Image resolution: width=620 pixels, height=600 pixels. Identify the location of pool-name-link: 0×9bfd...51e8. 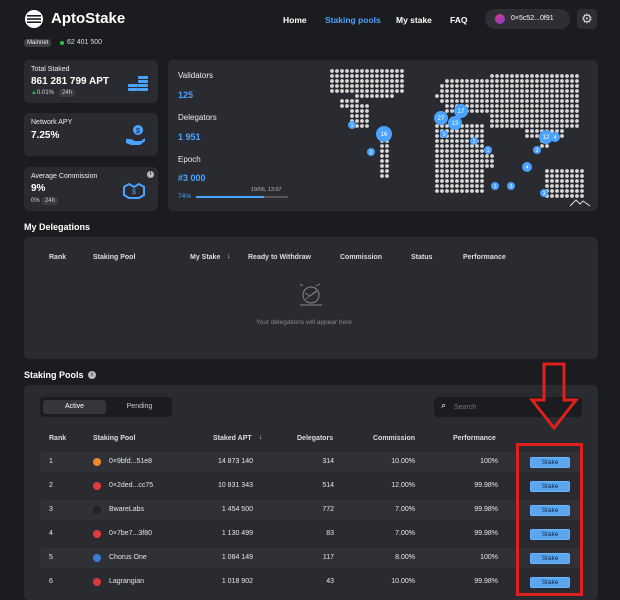
(130, 461).